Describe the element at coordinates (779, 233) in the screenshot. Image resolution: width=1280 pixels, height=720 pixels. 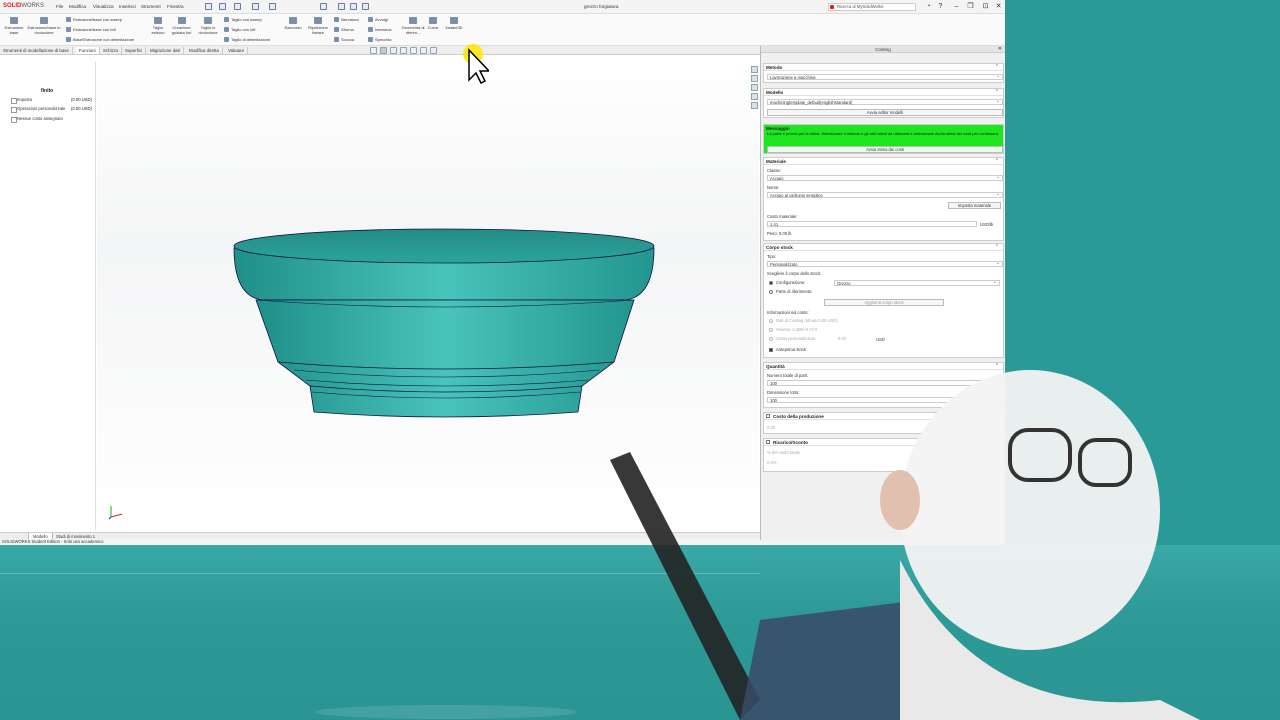
I see `weight-label: Peso: 0.00 lb` at that location.